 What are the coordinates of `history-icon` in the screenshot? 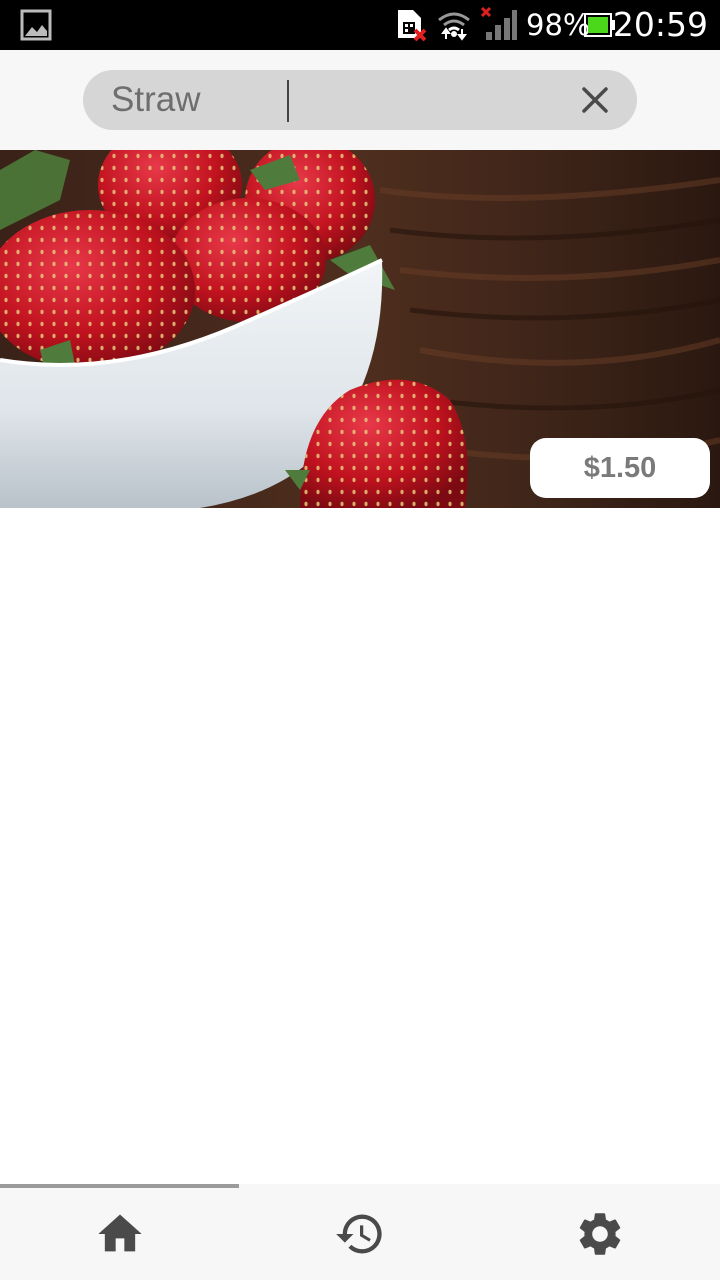 It's located at (359, 1234).